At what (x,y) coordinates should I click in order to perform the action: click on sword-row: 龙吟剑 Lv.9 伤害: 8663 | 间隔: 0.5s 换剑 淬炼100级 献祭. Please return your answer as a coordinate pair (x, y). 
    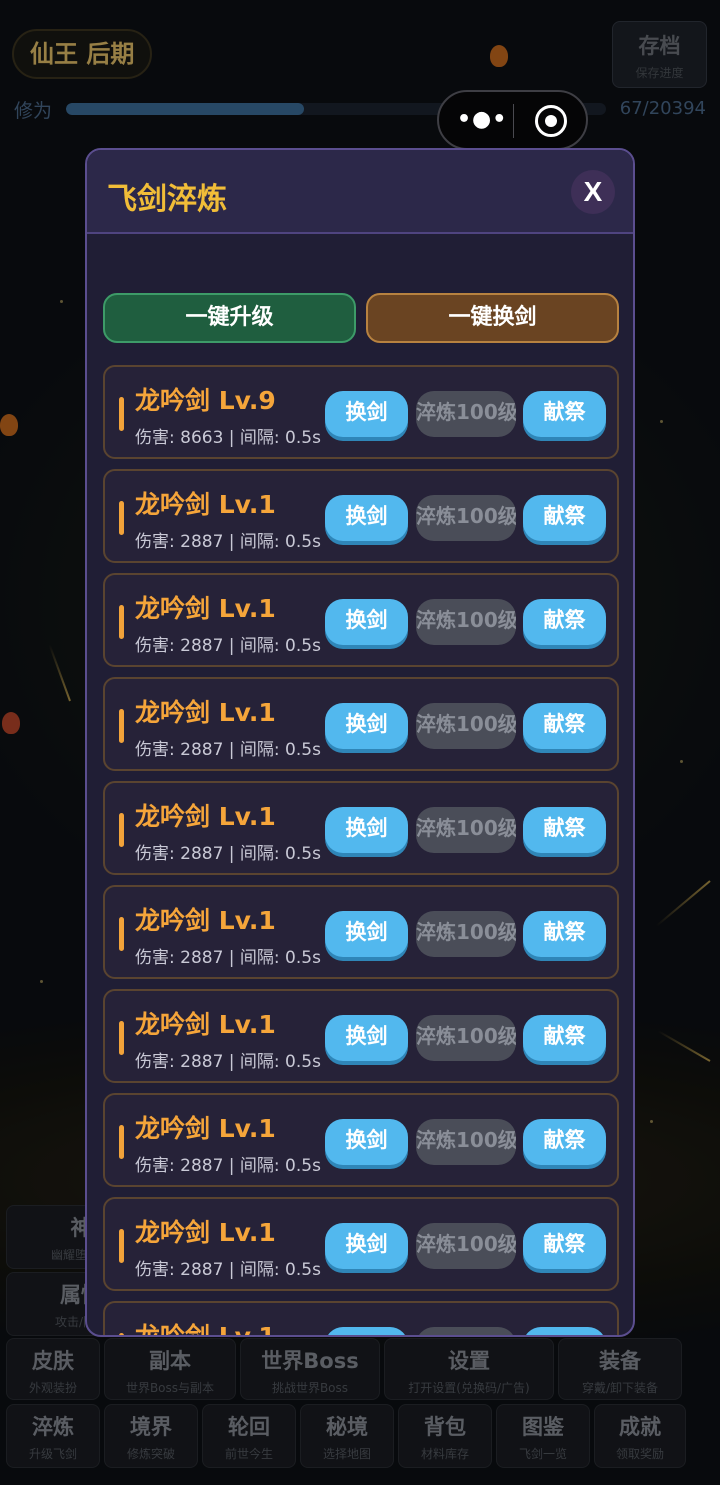
    Looking at the image, I should click on (361, 412).